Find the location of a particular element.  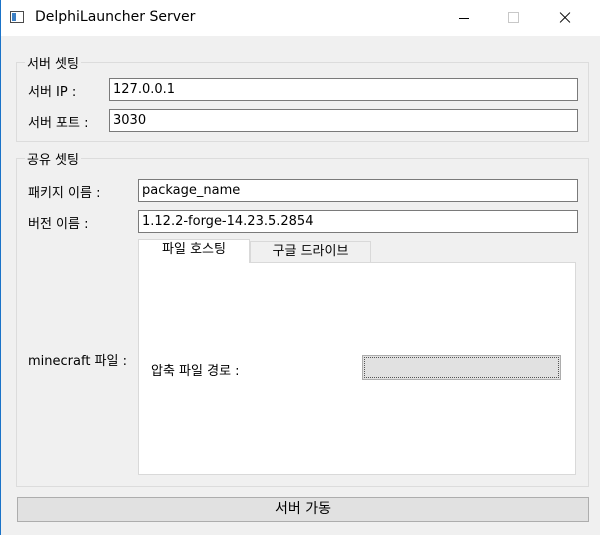

server-ip-label: 서버 IP : is located at coordinates (52, 92).